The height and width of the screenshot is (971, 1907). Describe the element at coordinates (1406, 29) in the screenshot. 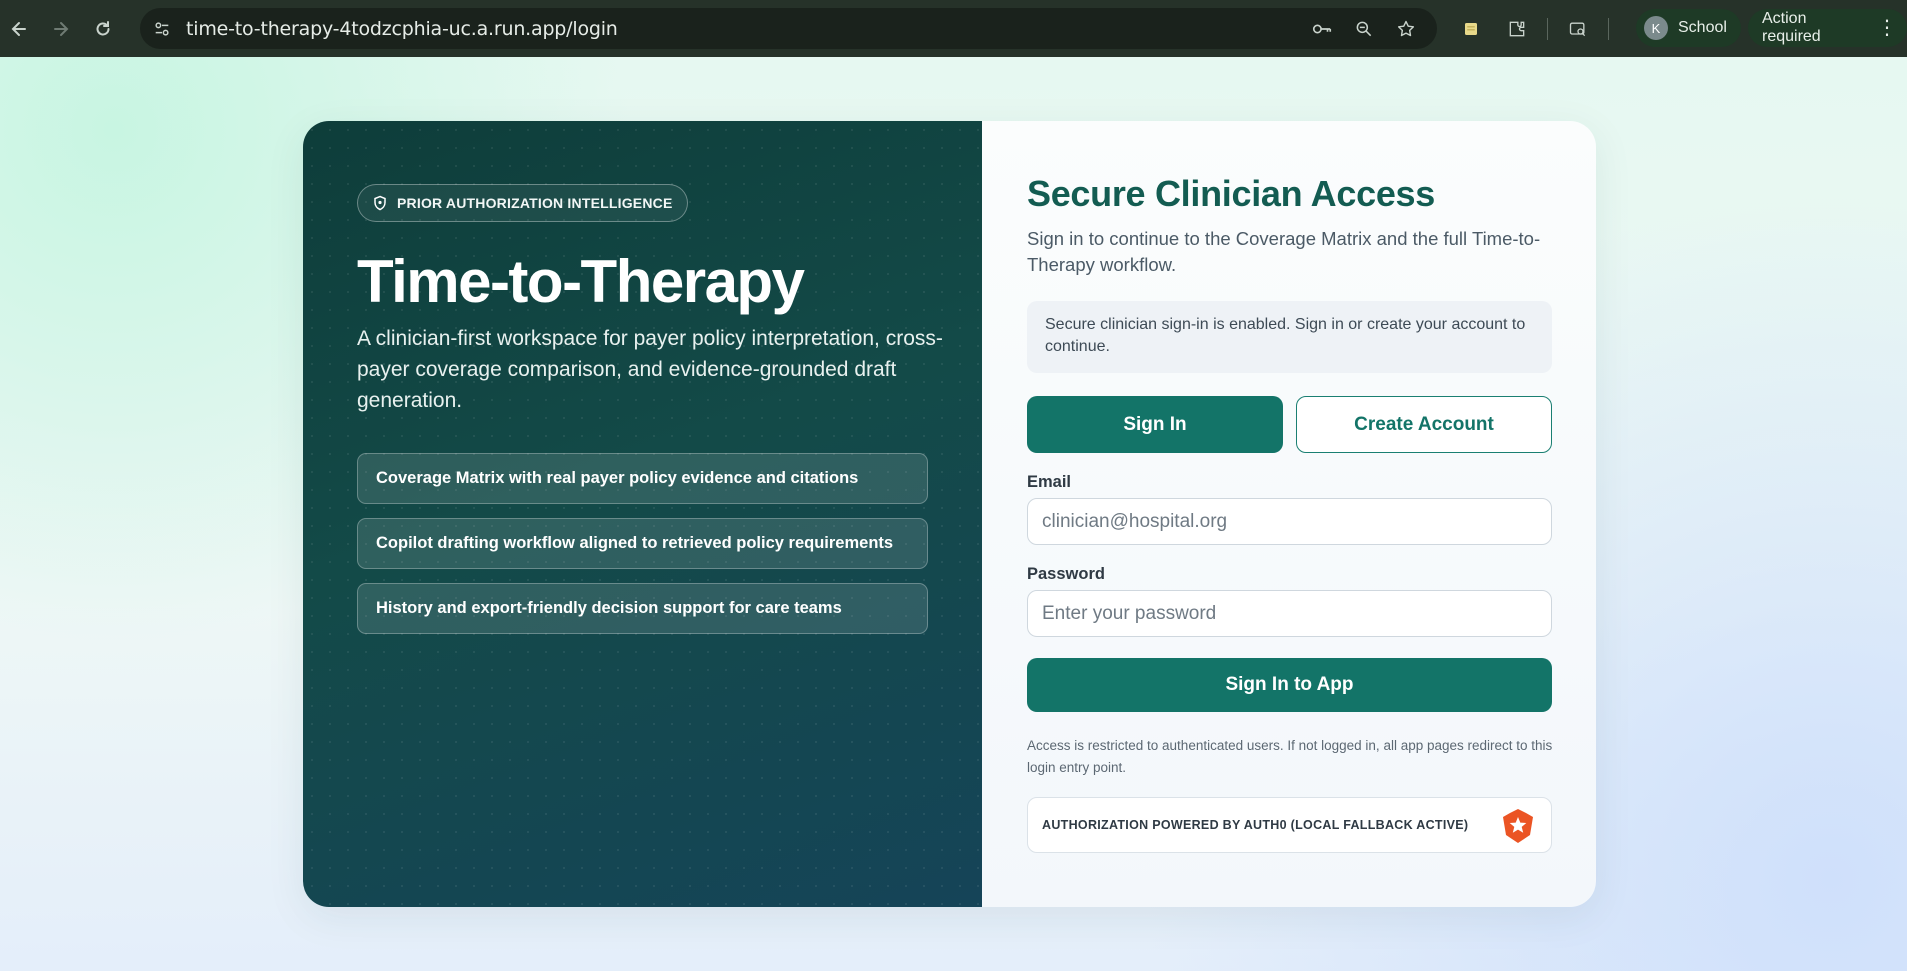

I see `star-icon` at that location.